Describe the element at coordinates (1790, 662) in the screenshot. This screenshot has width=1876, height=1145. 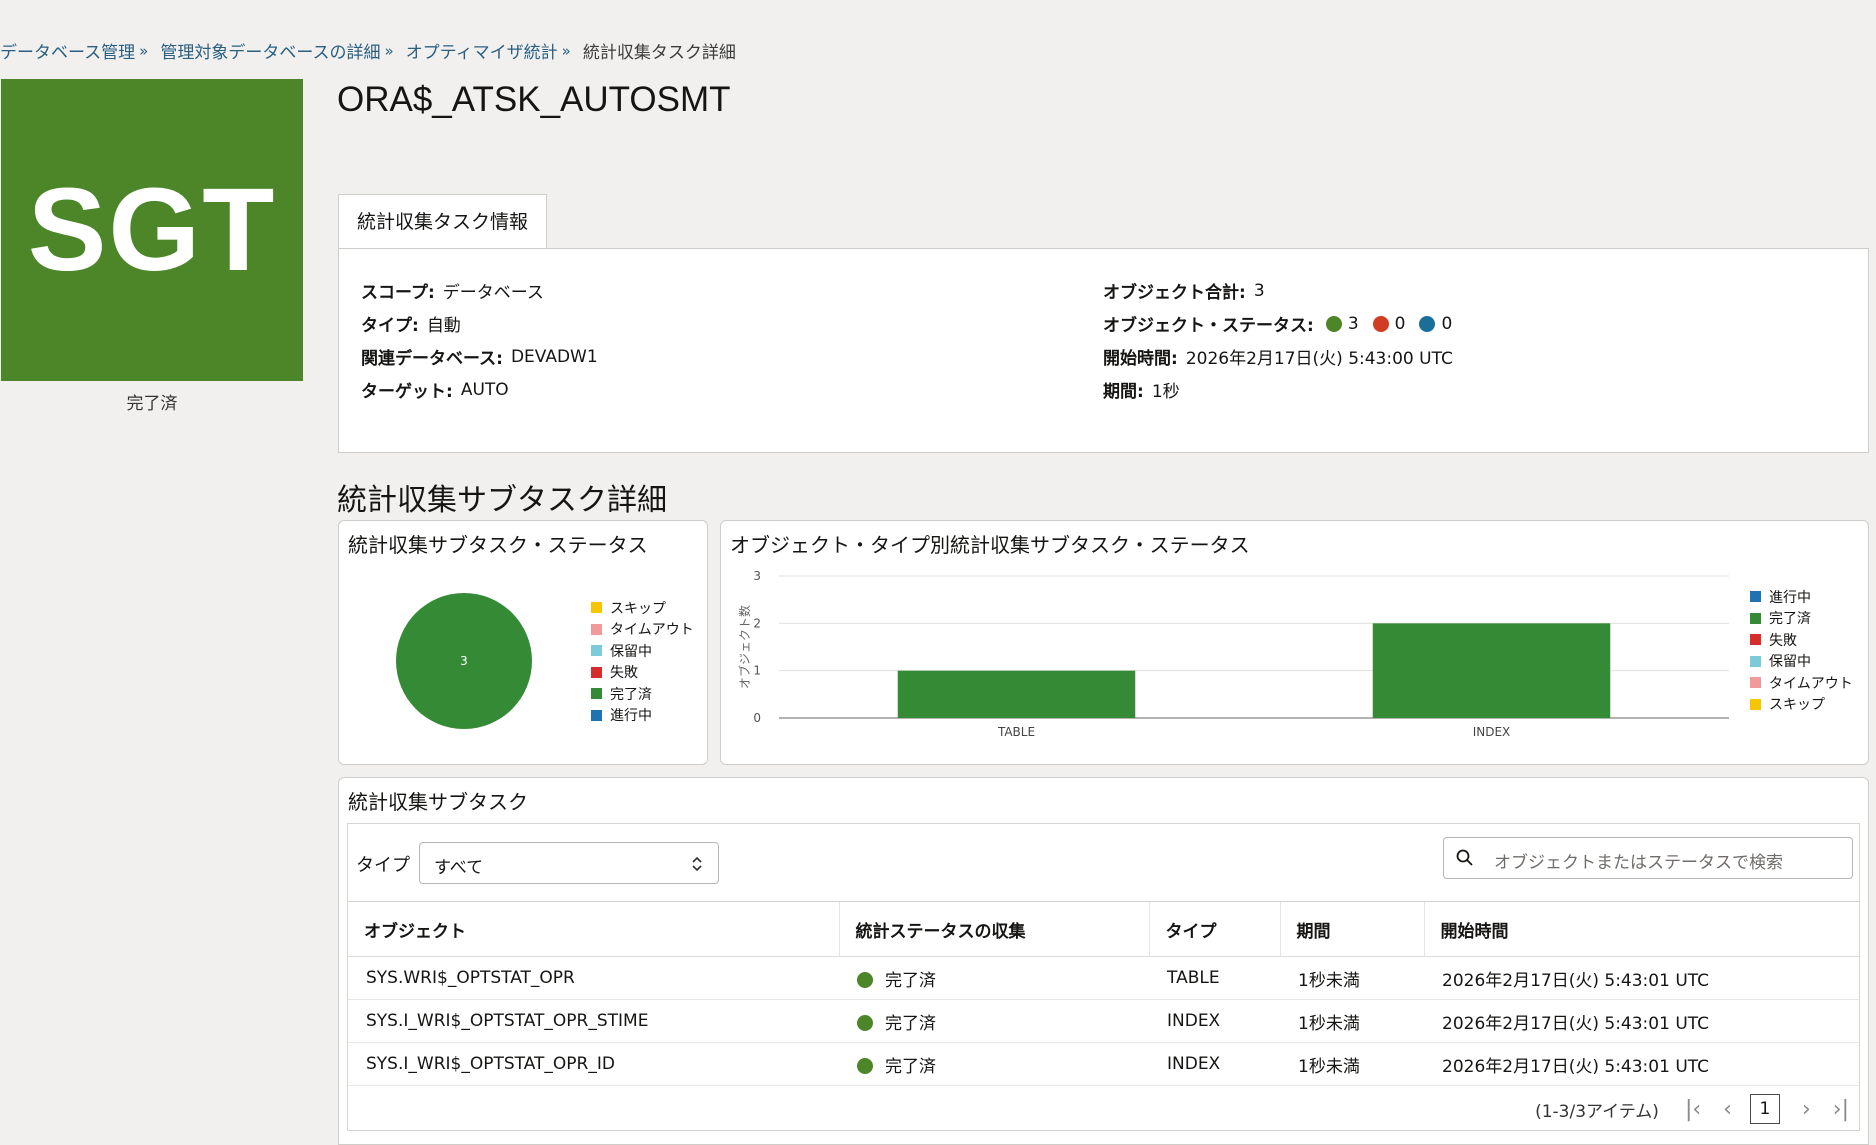
I see `legend-label: 保留中` at that location.